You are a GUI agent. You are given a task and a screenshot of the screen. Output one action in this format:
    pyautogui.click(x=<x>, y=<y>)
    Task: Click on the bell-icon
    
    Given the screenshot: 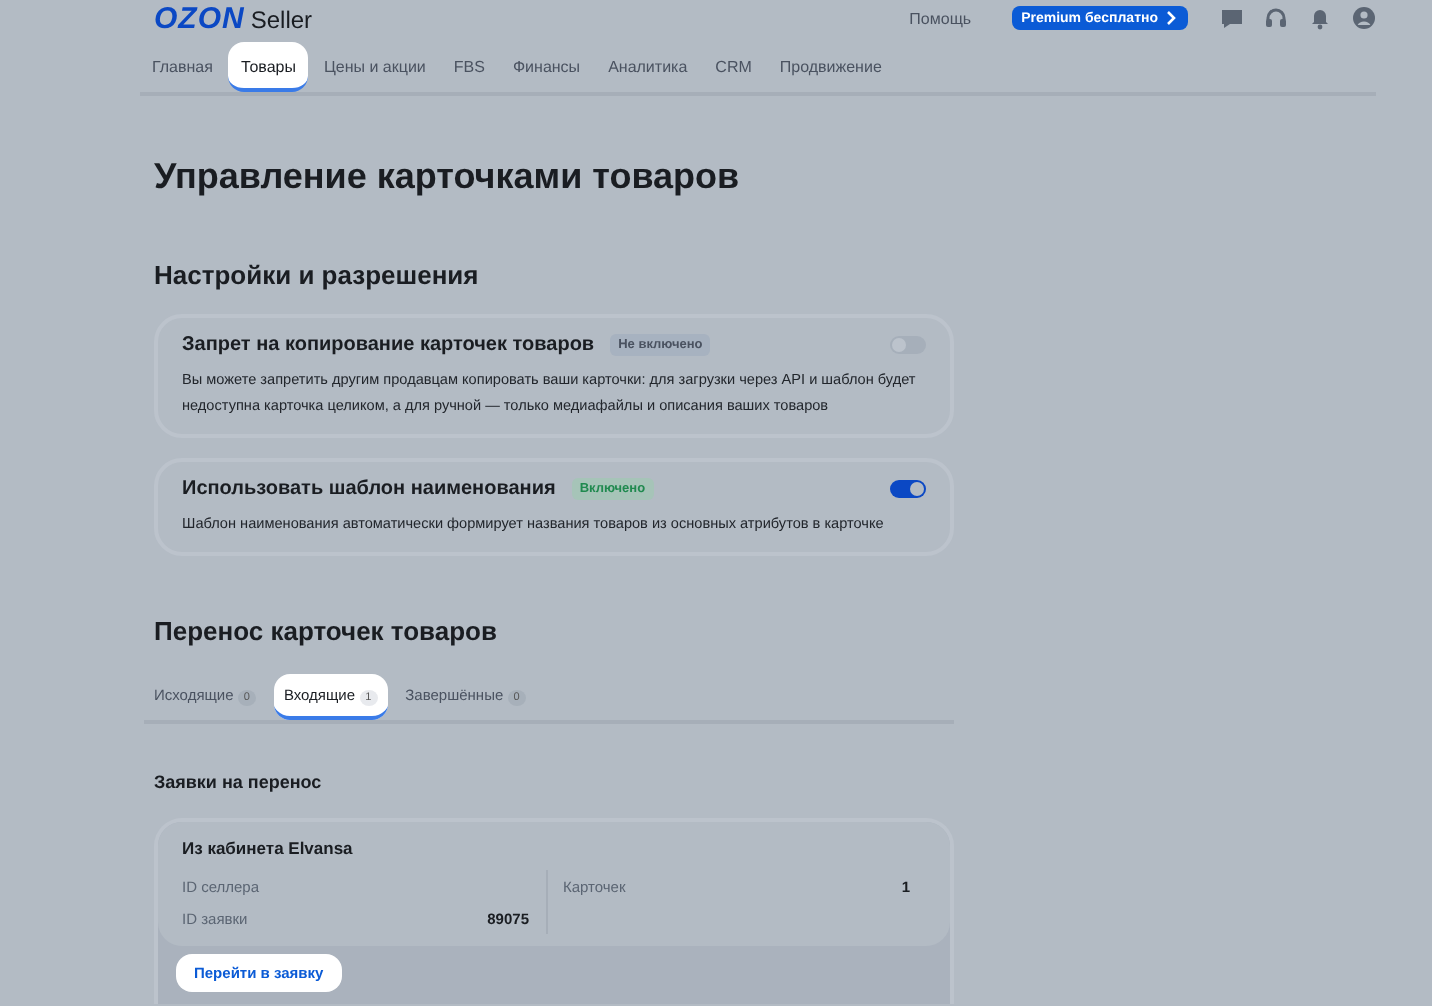 What is the action you would take?
    pyautogui.click(x=1320, y=18)
    